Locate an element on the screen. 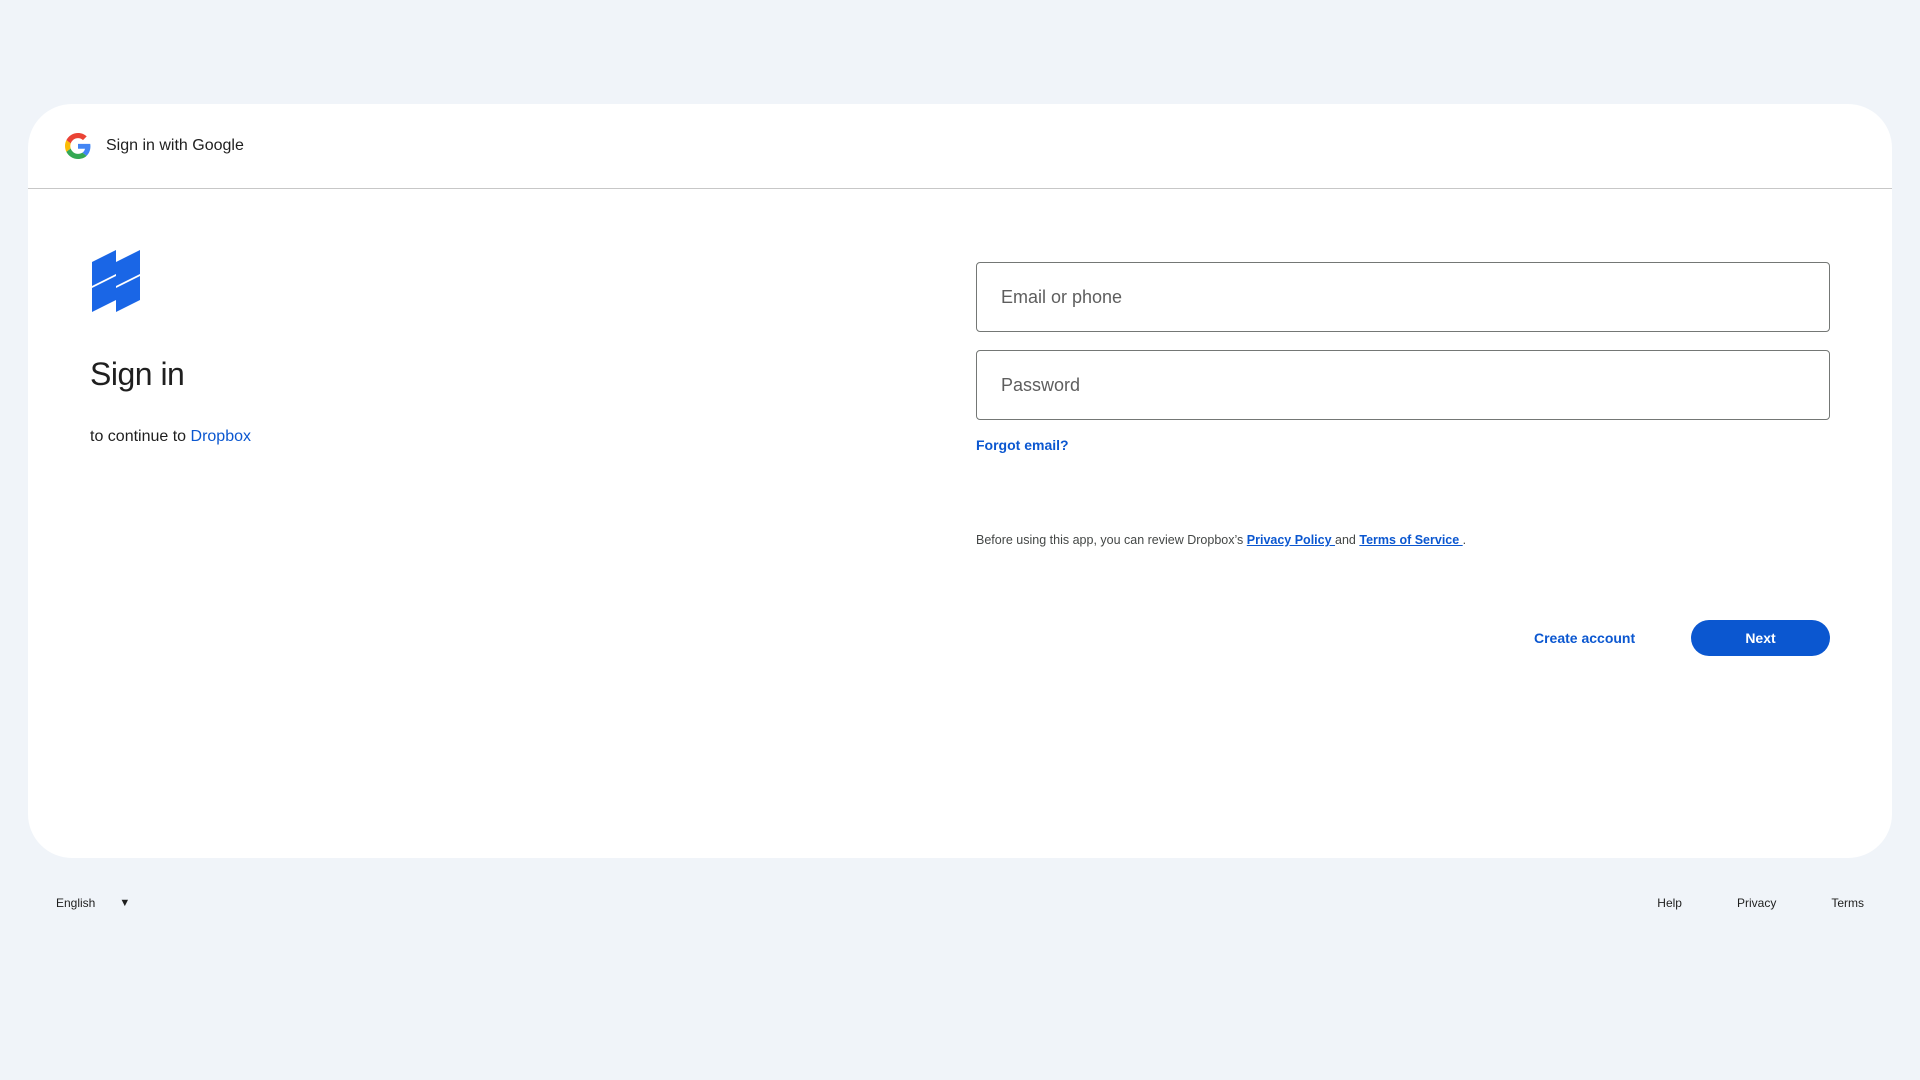 This screenshot has height=1080, width=1920. dropdown-arrow-icon: ▼ is located at coordinates (125, 903).